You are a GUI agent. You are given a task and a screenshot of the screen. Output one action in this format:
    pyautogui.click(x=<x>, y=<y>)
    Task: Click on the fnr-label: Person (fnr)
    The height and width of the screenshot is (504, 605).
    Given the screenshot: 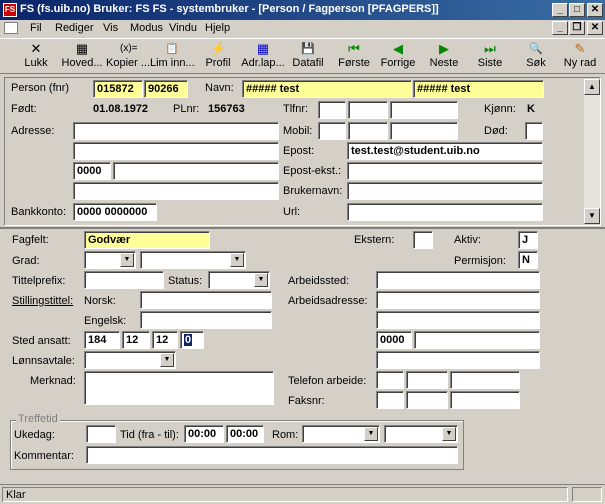 What is the action you would take?
    pyautogui.click(x=40, y=88)
    